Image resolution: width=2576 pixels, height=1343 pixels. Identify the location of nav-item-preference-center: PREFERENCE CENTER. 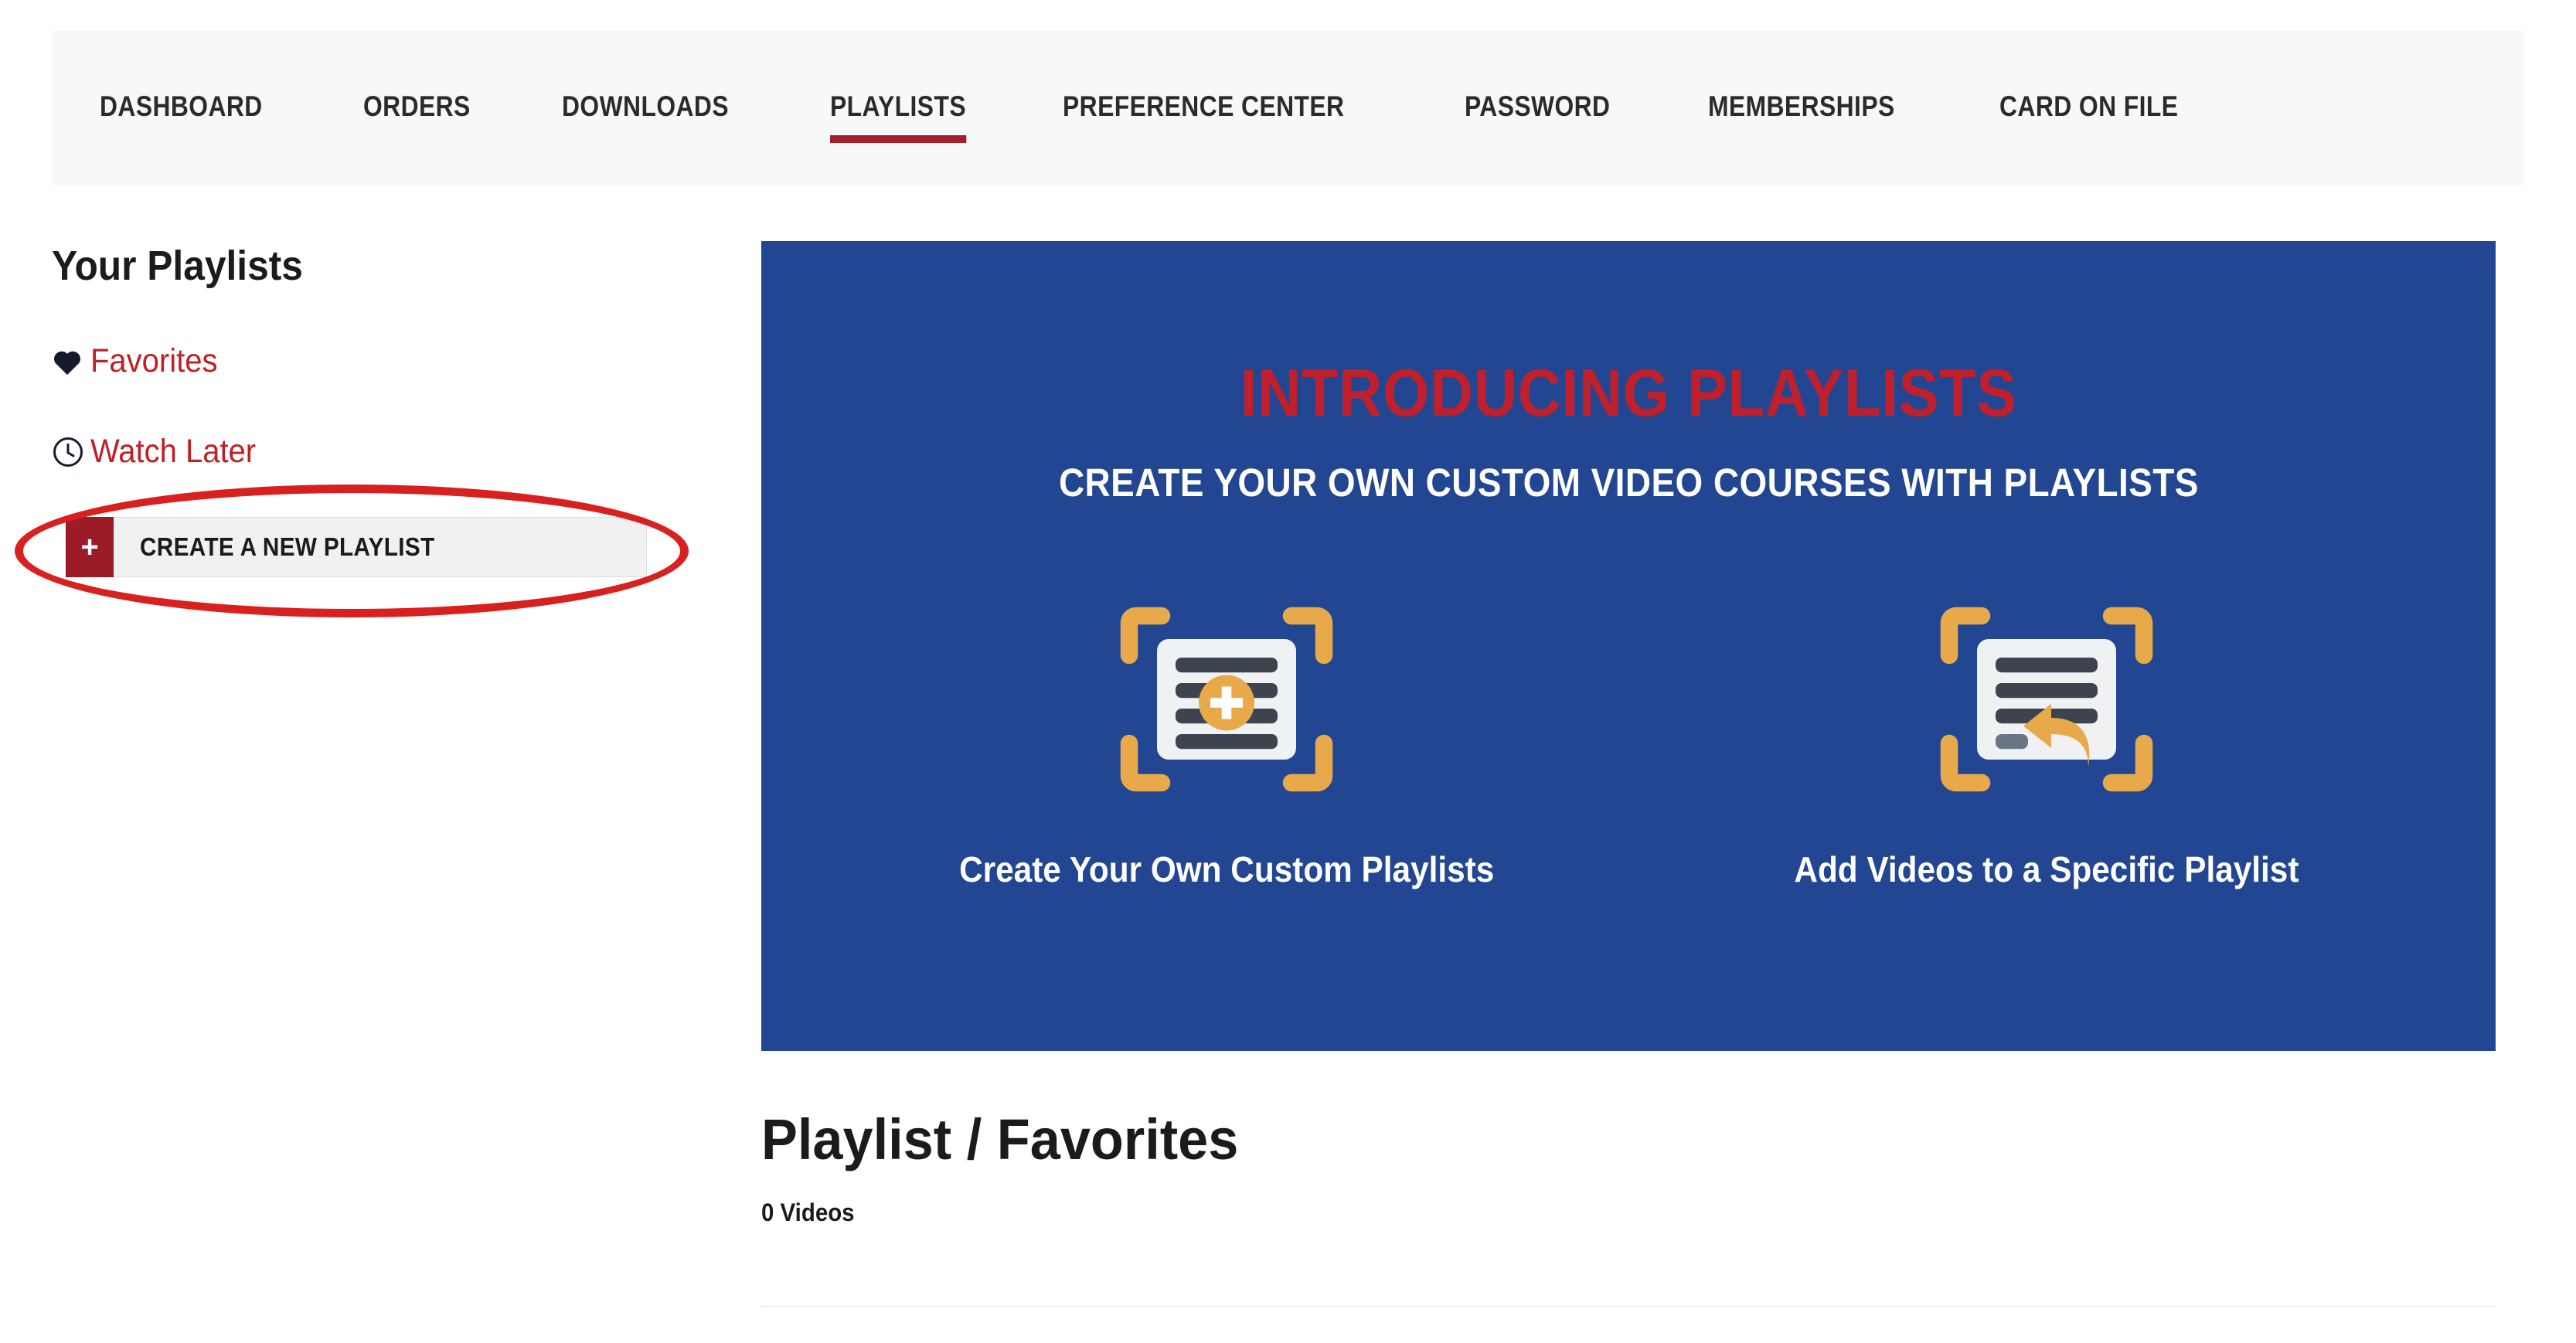
(1203, 108).